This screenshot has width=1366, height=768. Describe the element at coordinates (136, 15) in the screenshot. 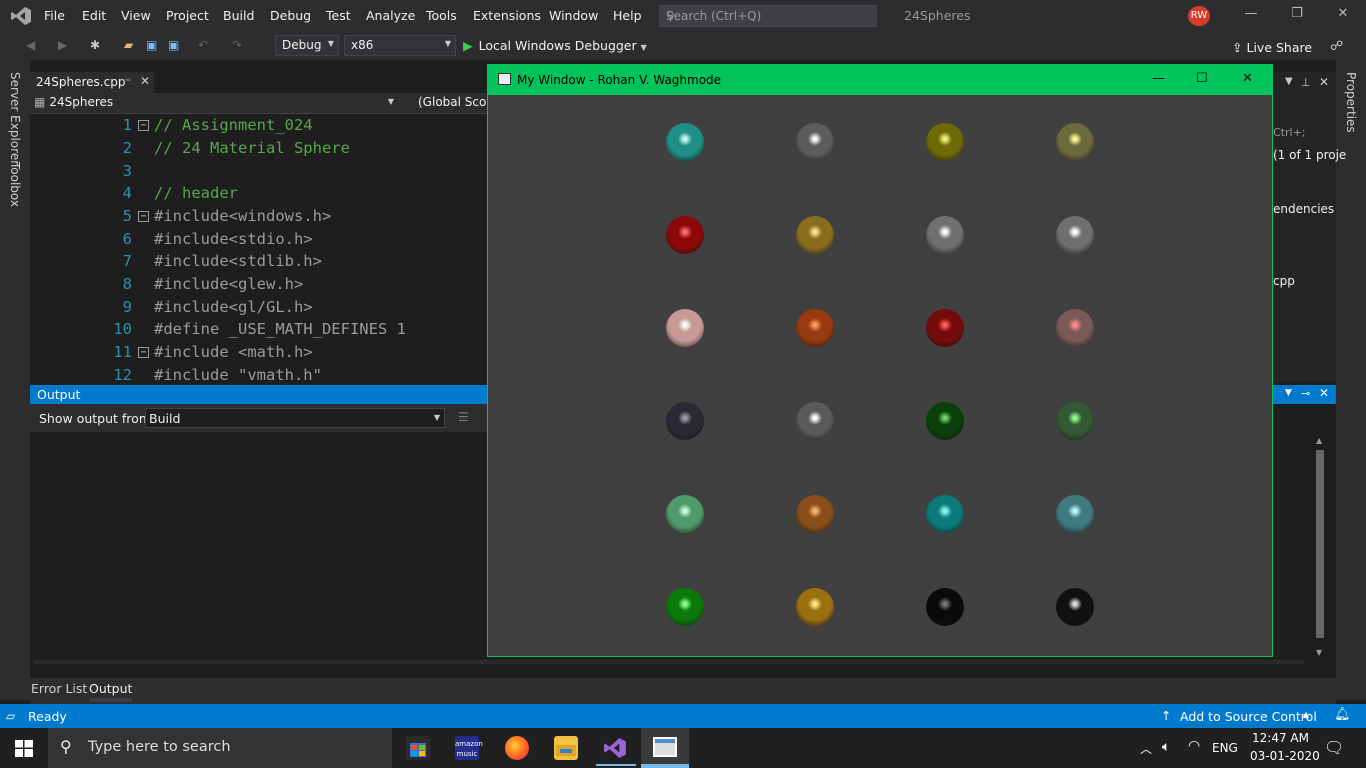

I see `menu-view: View` at that location.